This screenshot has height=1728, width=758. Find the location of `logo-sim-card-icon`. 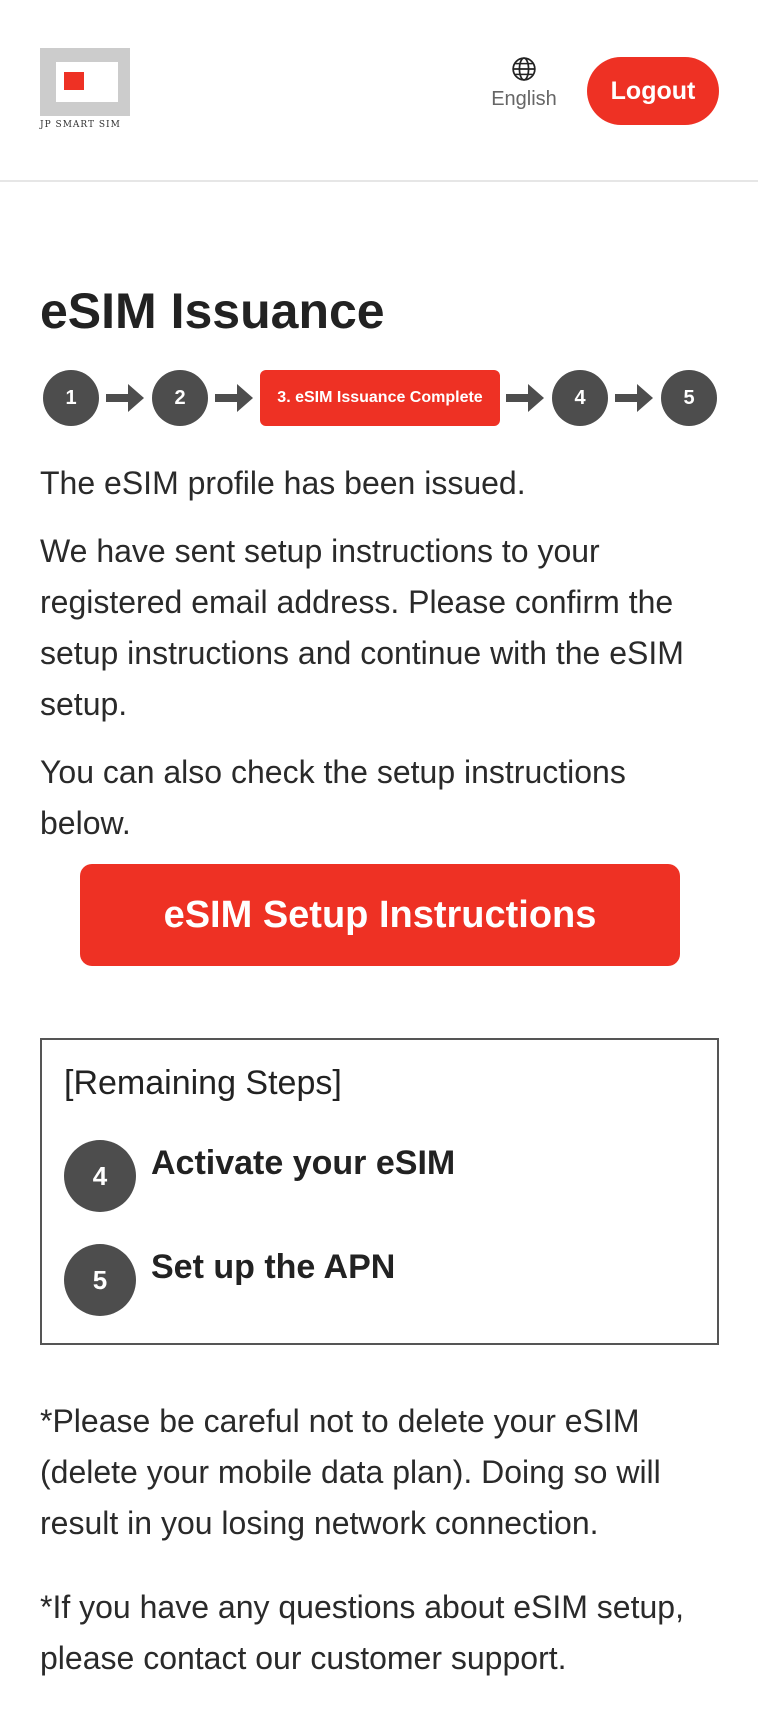

logo-sim-card-icon is located at coordinates (85, 82).